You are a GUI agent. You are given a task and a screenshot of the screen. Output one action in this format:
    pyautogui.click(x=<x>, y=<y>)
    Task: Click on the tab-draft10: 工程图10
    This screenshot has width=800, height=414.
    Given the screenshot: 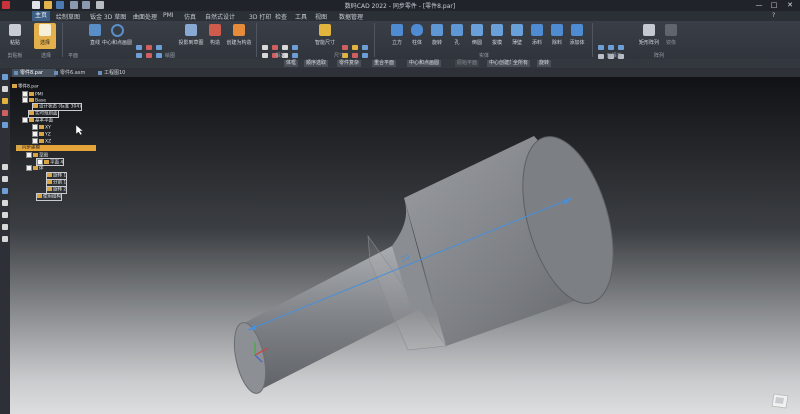 What is the action you would take?
    pyautogui.click(x=119, y=73)
    